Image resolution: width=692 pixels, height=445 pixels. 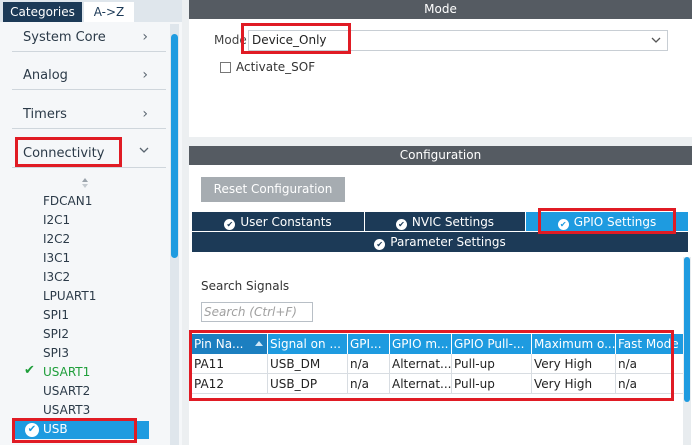 I want to click on peripheral-item-spi1: SPI1, so click(x=56, y=315).